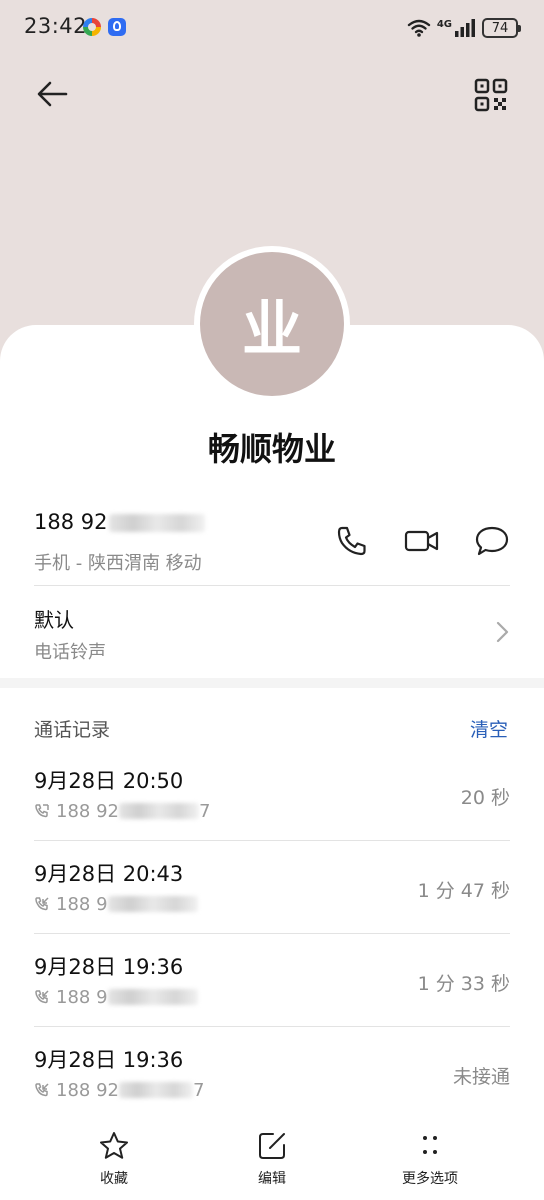 This screenshot has height=1200, width=544. What do you see at coordinates (272, 324) in the screenshot?
I see `avatar: 业` at bounding box center [272, 324].